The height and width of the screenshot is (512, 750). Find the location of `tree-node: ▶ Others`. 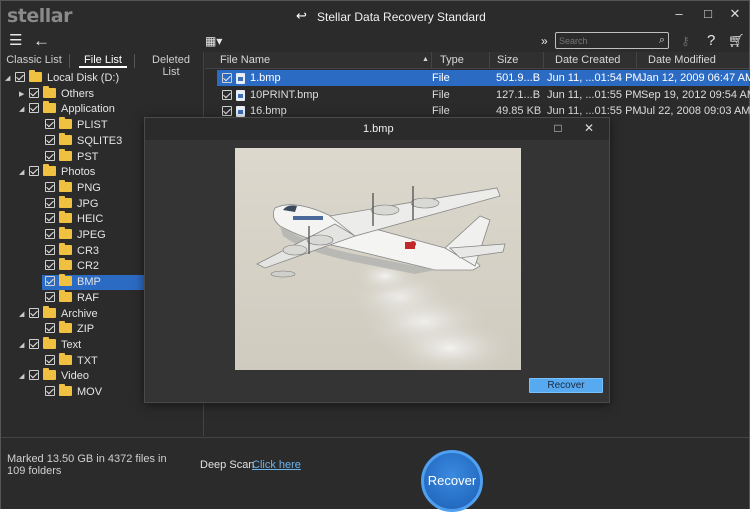

tree-node: ▶ Others is located at coordinates (57, 93).